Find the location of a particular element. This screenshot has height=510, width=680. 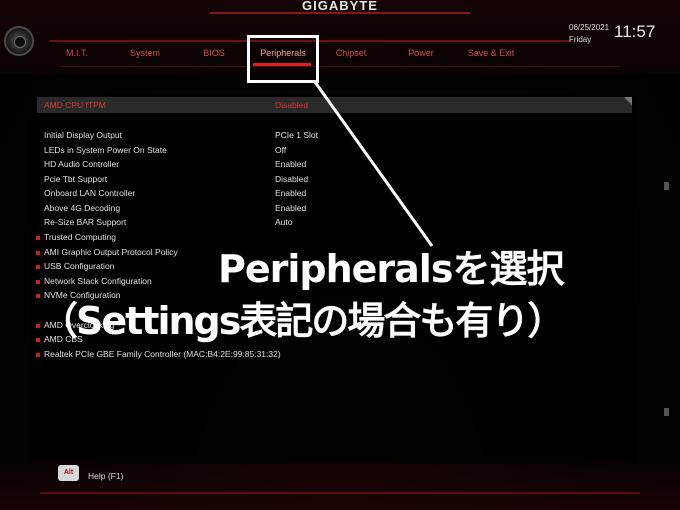

submenu-network-stack: Network Stack Configuration is located at coordinates (98, 281).